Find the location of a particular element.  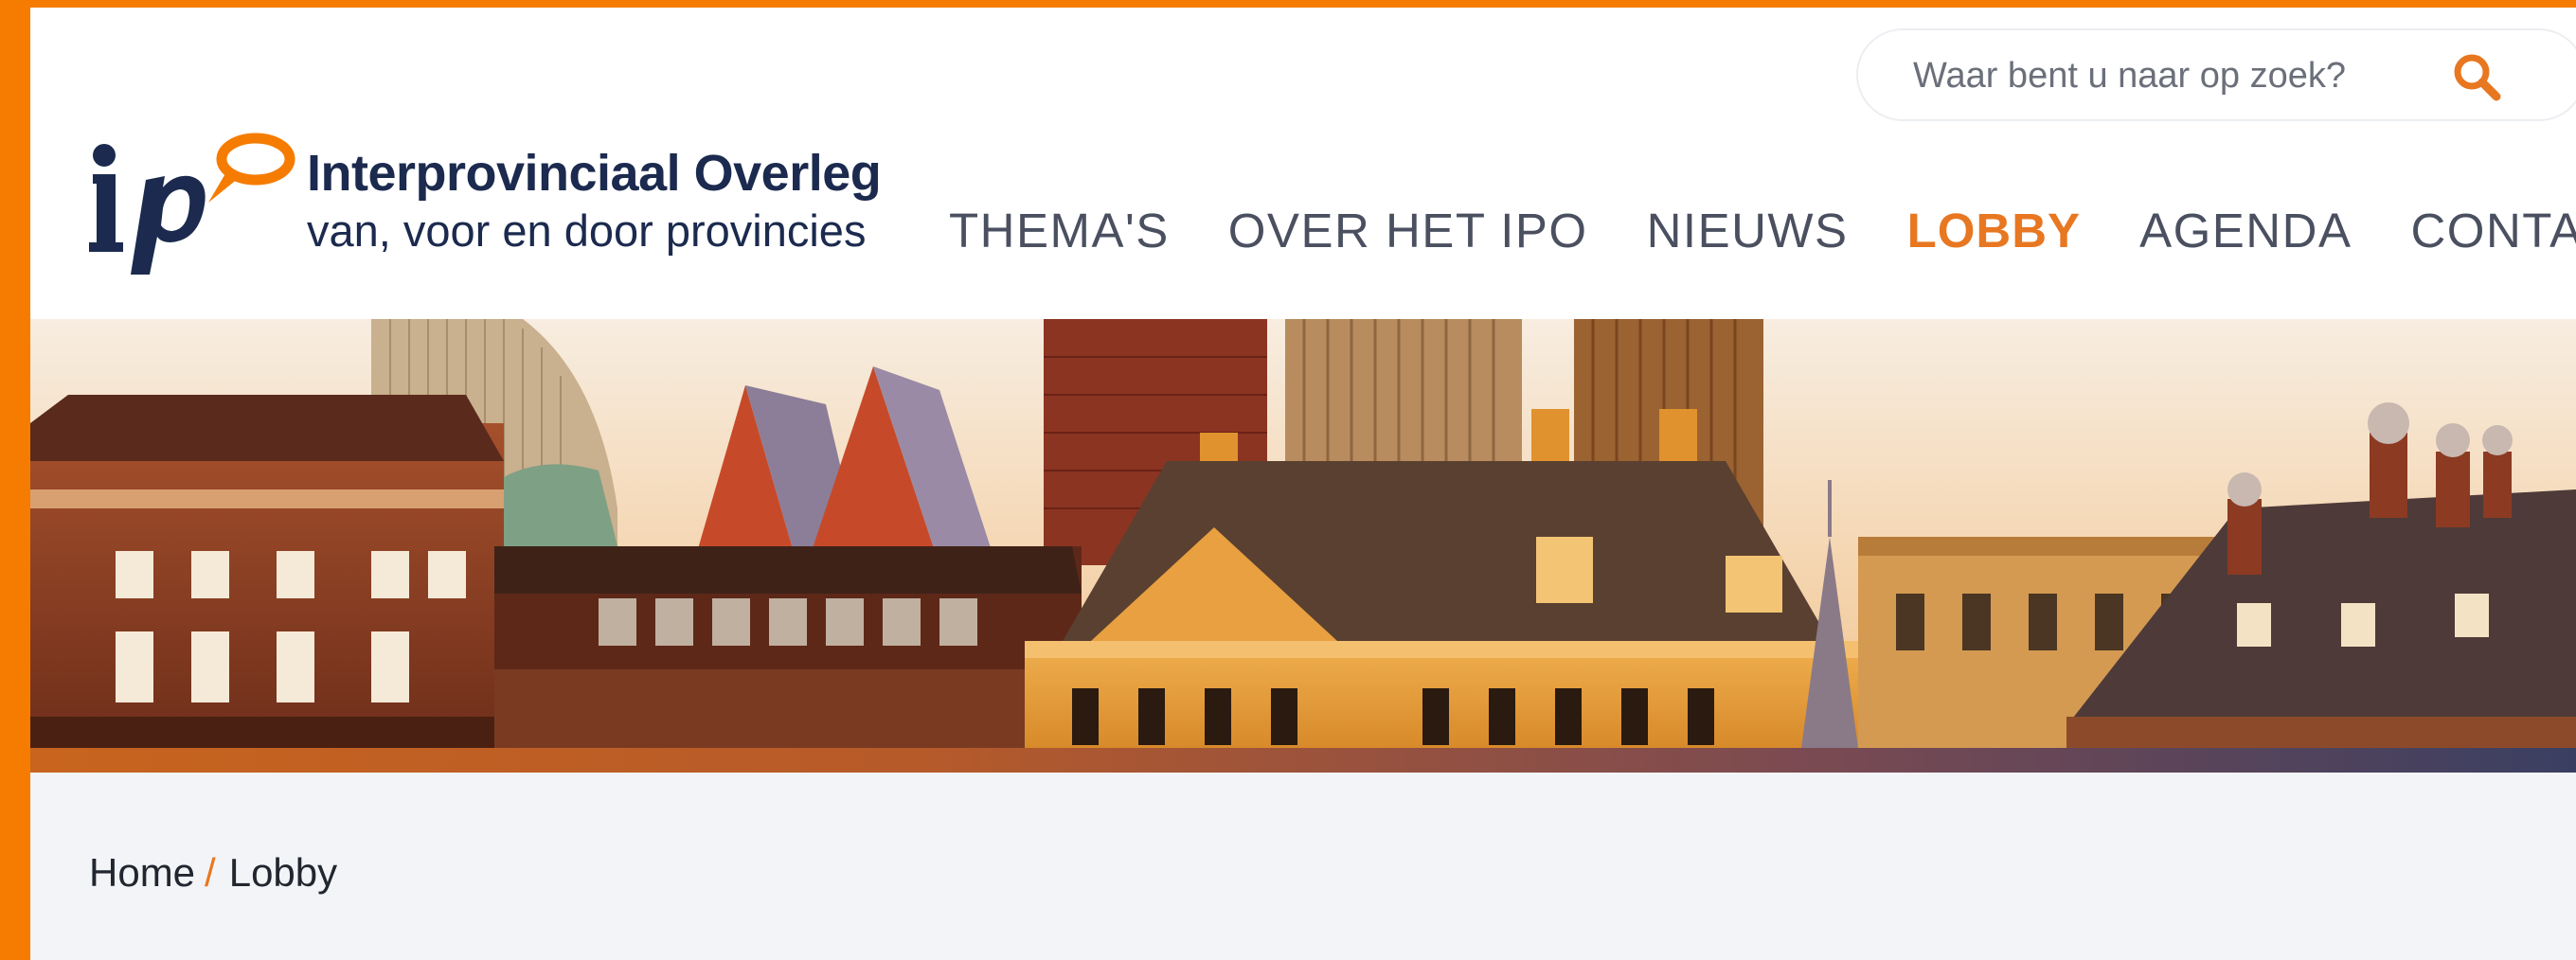

ipo-logo is located at coordinates (192, 204).